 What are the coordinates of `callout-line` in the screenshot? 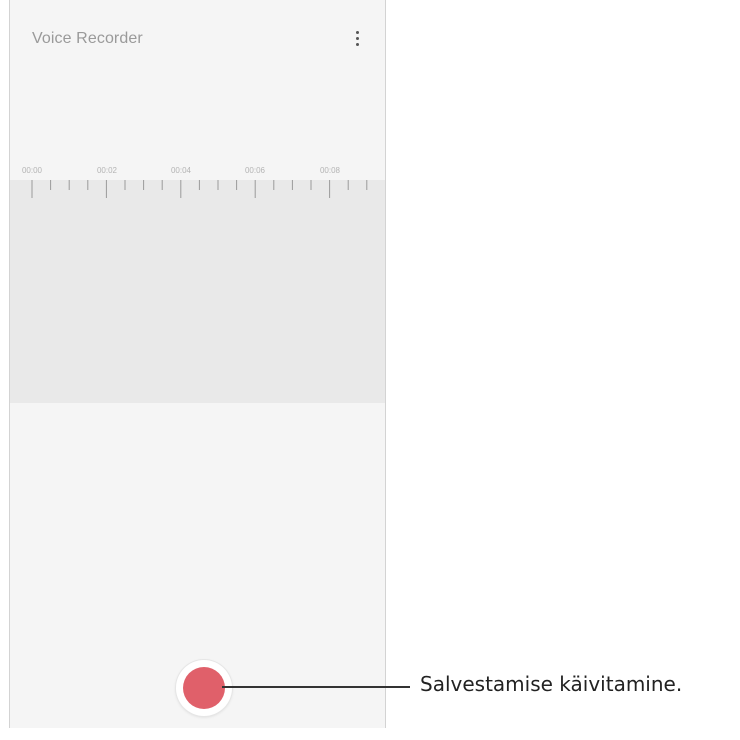 It's located at (316, 687).